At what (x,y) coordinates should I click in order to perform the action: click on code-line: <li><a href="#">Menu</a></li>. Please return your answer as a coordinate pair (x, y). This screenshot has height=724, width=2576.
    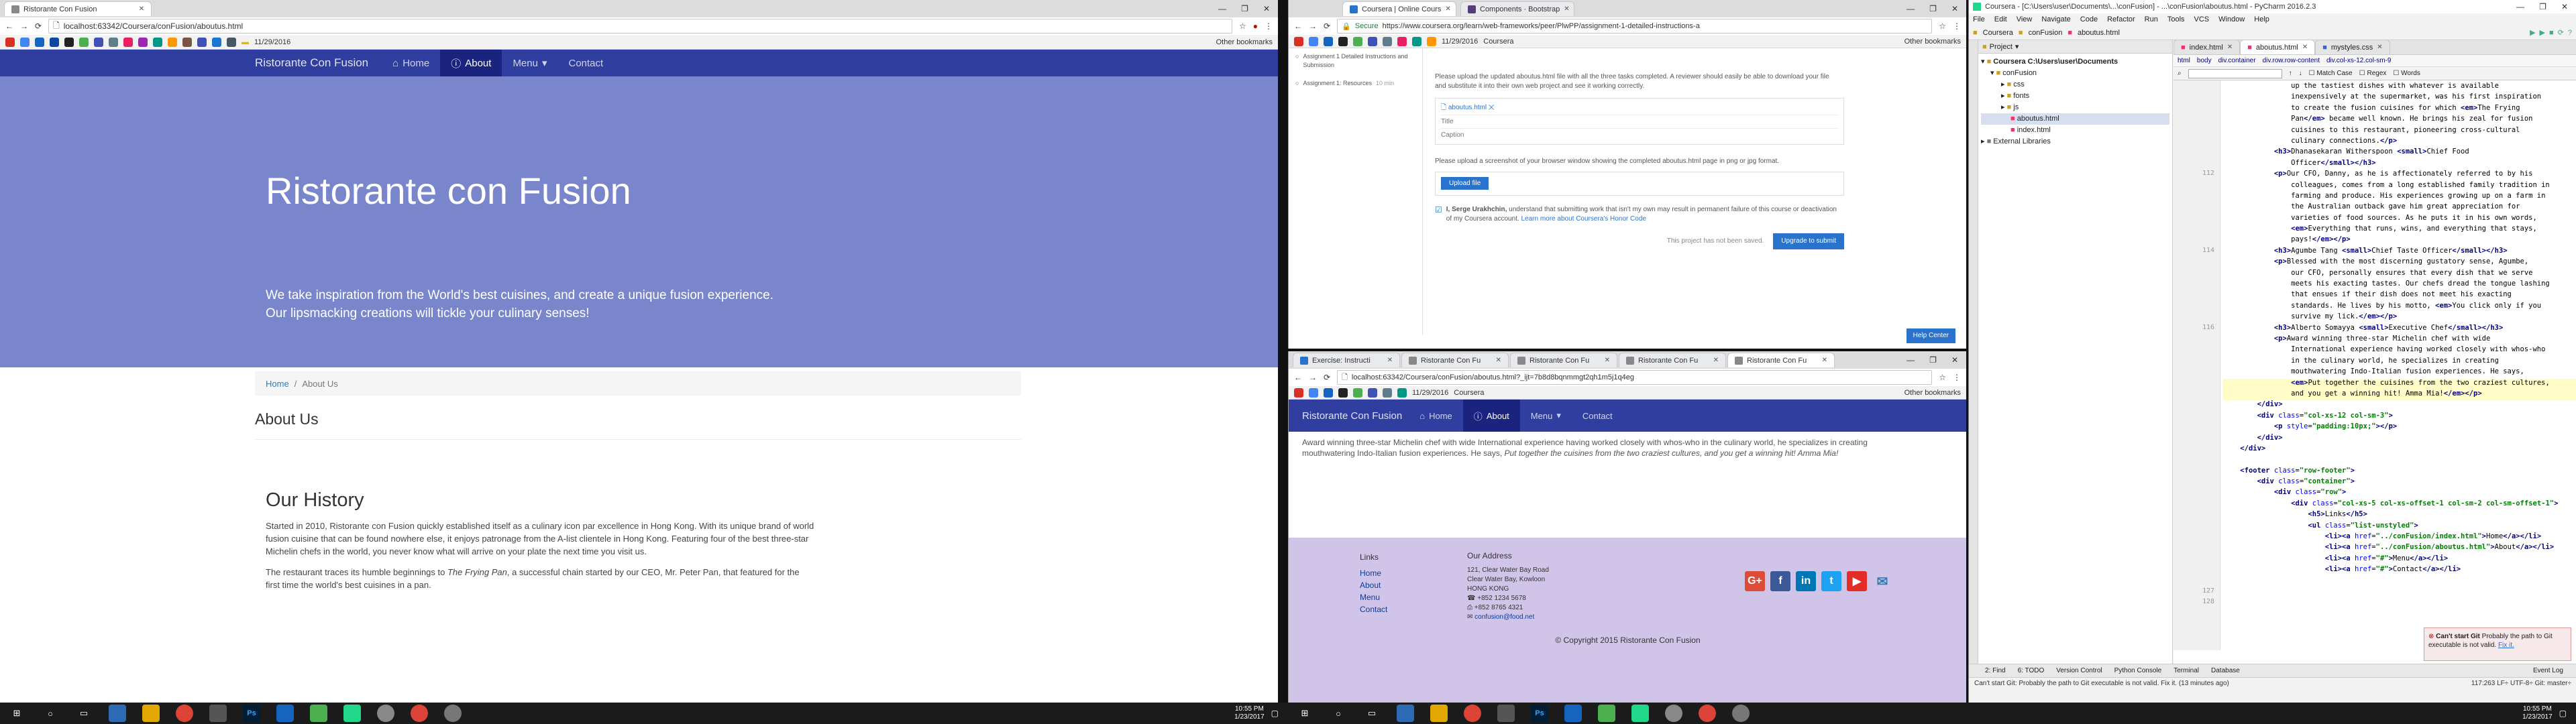
    Looking at the image, I should click on (2399, 559).